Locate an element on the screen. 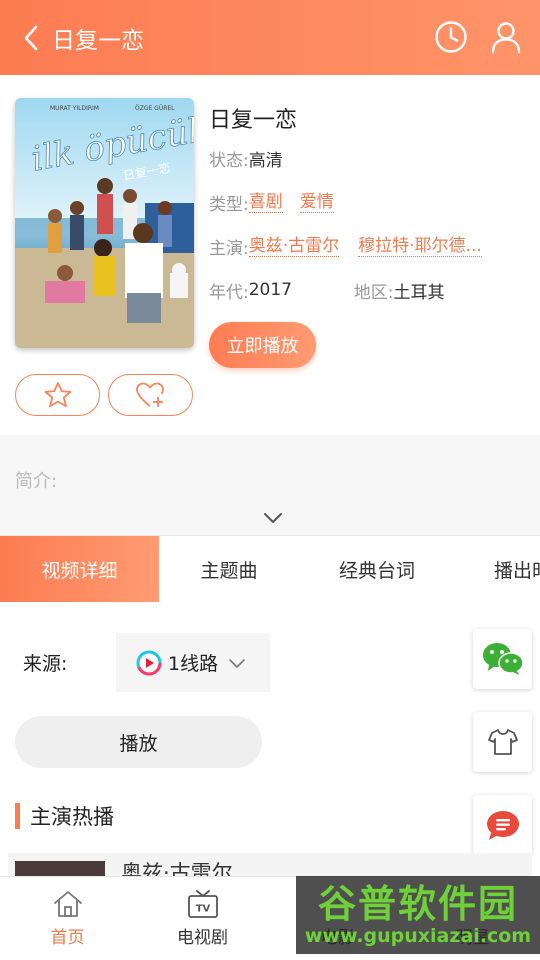  favorite-button is located at coordinates (57, 395).